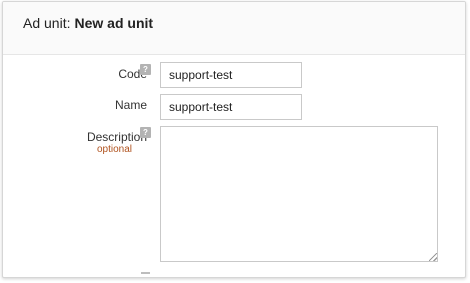 Image resolution: width=470 pixels, height=283 pixels. Describe the element at coordinates (433, 257) in the screenshot. I see `resize-grip-icon` at that location.